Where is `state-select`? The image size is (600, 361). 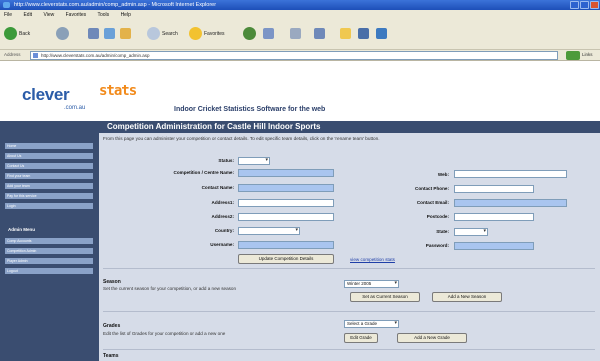
state-select is located at coordinates (471, 232).